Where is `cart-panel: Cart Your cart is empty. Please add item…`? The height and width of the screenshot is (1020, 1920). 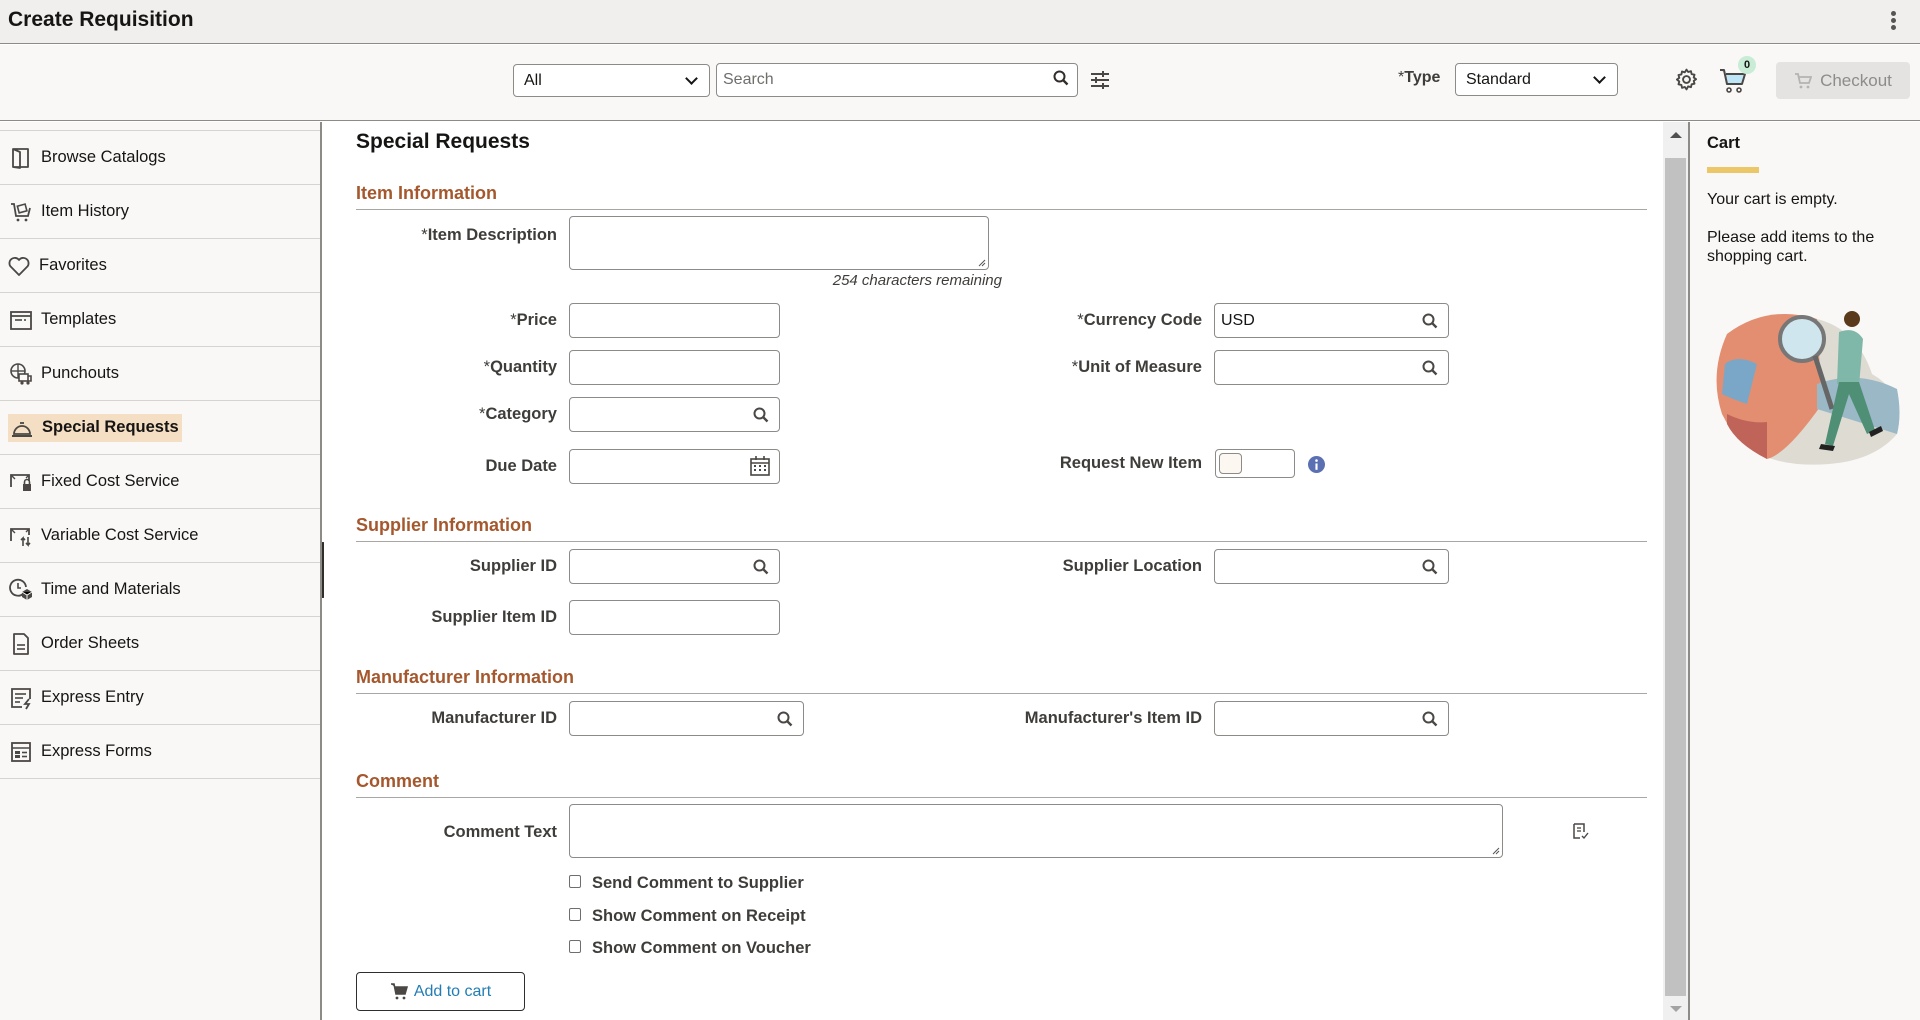 cart-panel: Cart Your cart is empty. Please add item… is located at coordinates (1804, 571).